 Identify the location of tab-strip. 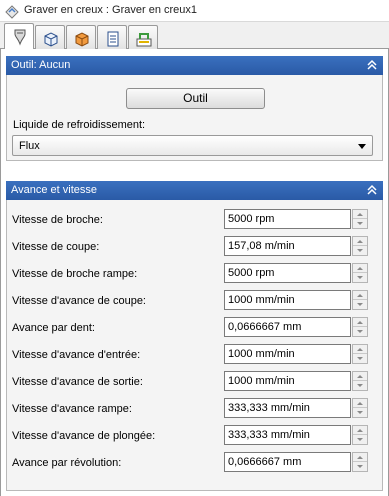
(194, 36).